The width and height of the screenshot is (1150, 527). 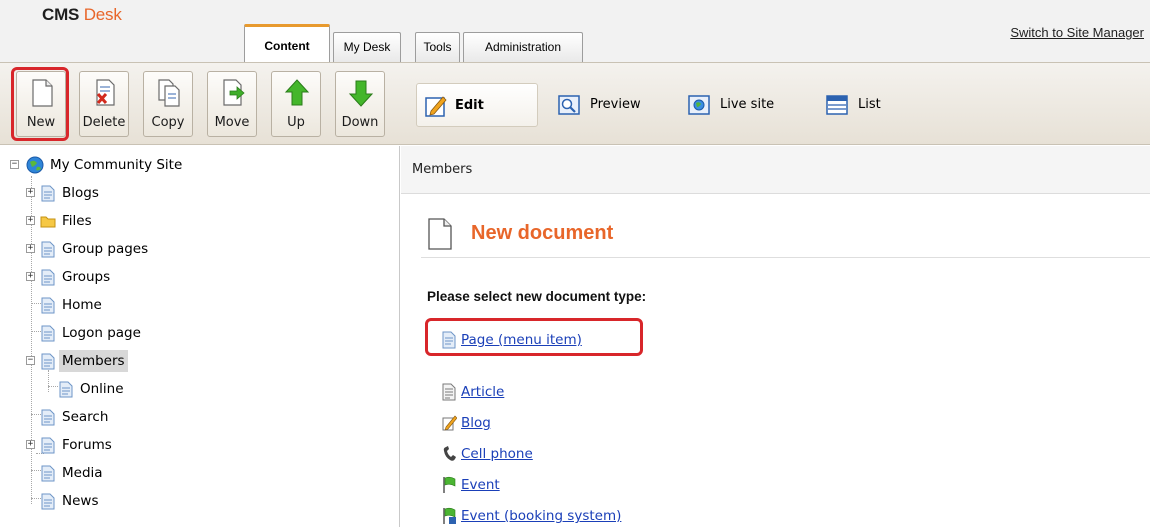 I want to click on tree-item-label: Forums, so click(x=87, y=445).